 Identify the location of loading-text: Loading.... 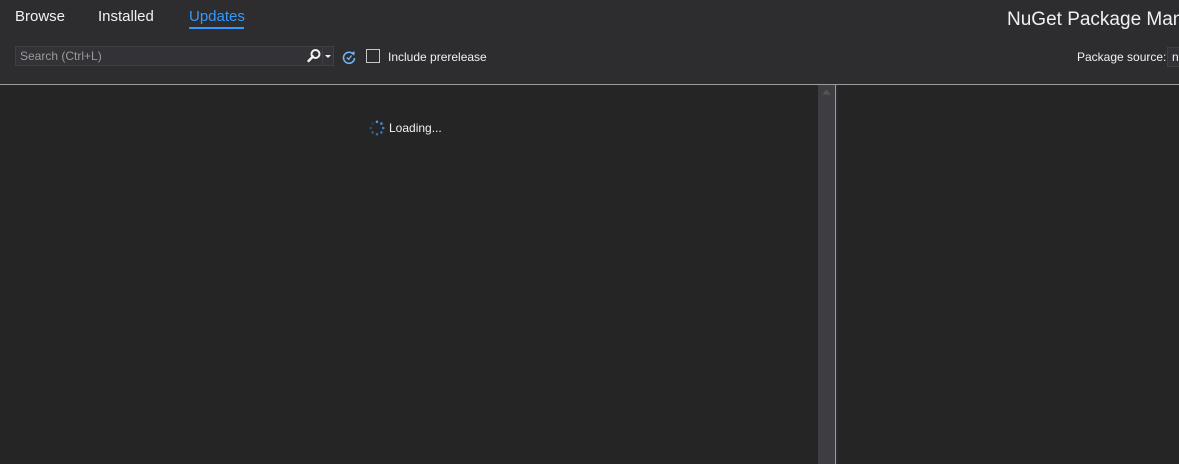
(415, 128).